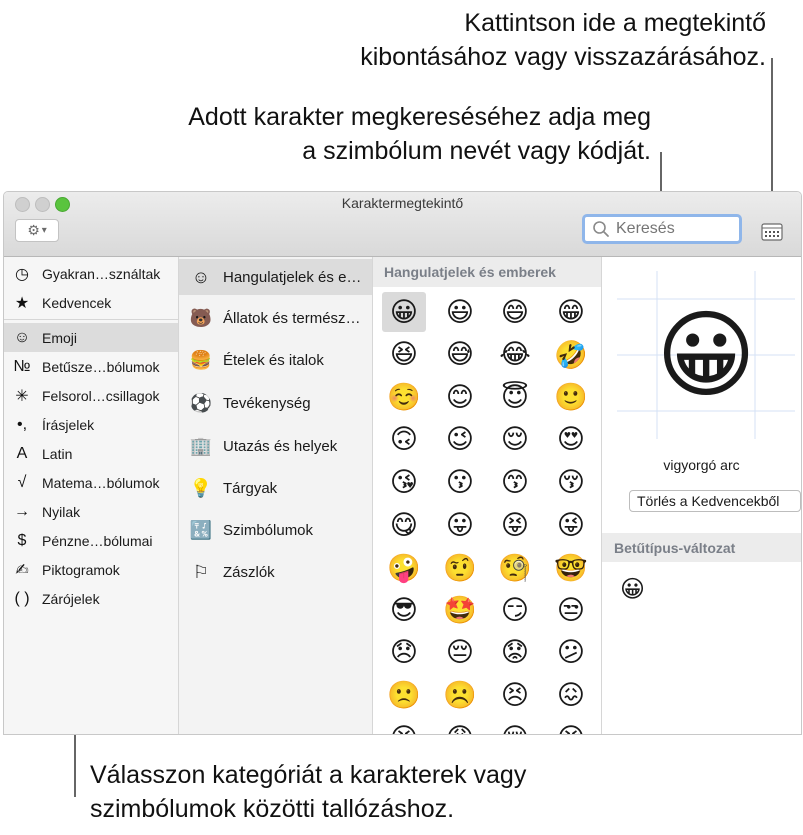  Describe the element at coordinates (515, 440) in the screenshot. I see `emoji-cell: 😌` at that location.